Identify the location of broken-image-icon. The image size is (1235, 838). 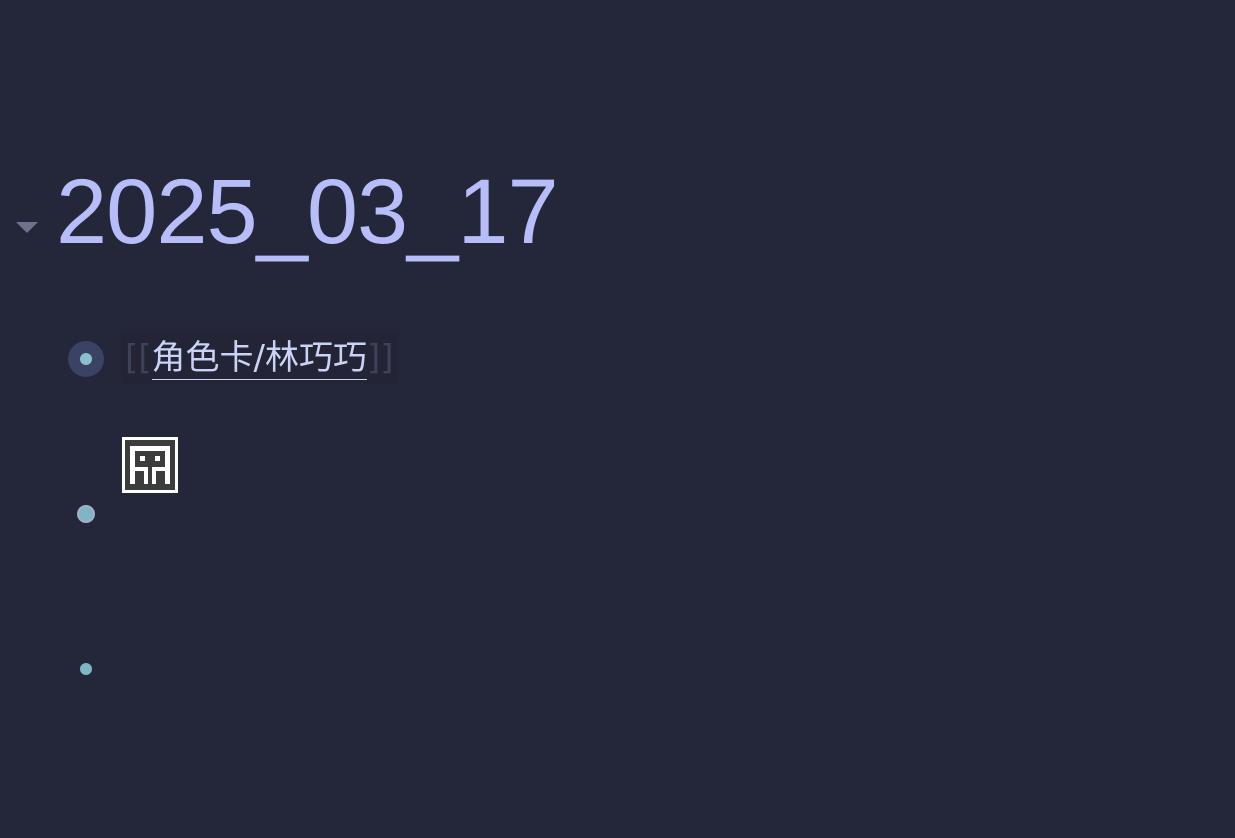
(150, 465).